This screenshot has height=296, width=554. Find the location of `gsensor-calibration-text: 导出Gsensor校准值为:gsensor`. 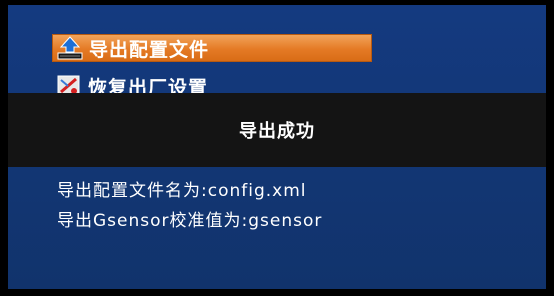

gsensor-calibration-text: 导出Gsensor校准值为:gsensor is located at coordinates (190, 221).